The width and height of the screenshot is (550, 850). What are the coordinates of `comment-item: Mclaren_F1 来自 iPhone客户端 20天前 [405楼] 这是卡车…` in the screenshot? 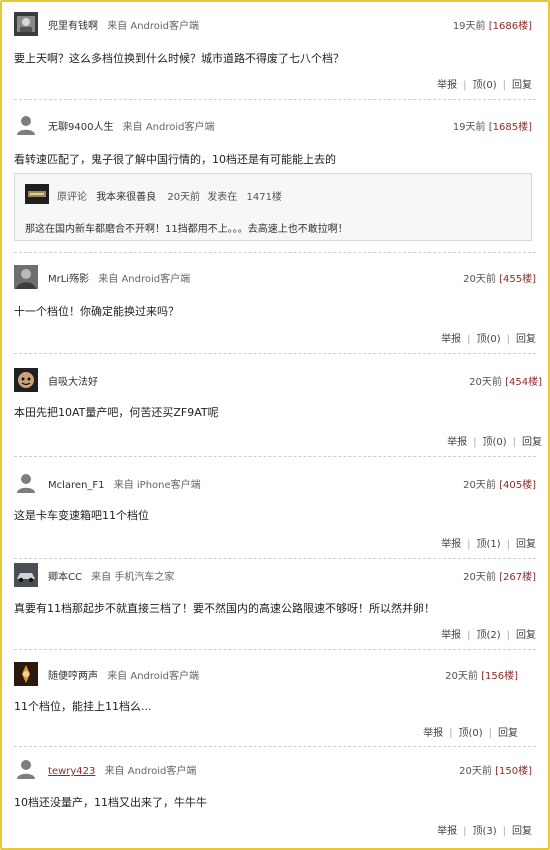 It's located at (275, 515).